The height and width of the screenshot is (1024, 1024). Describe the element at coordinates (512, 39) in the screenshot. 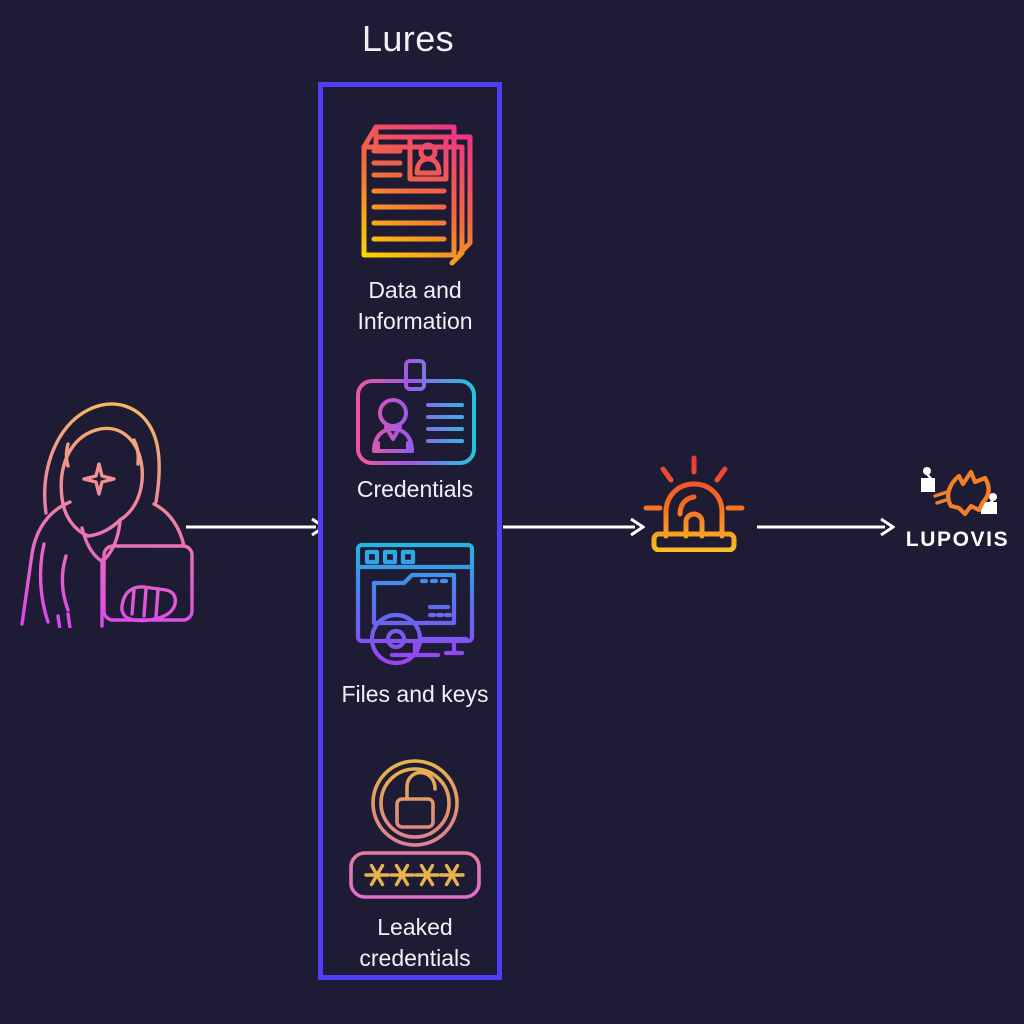

I see `page-title: Lures` at that location.